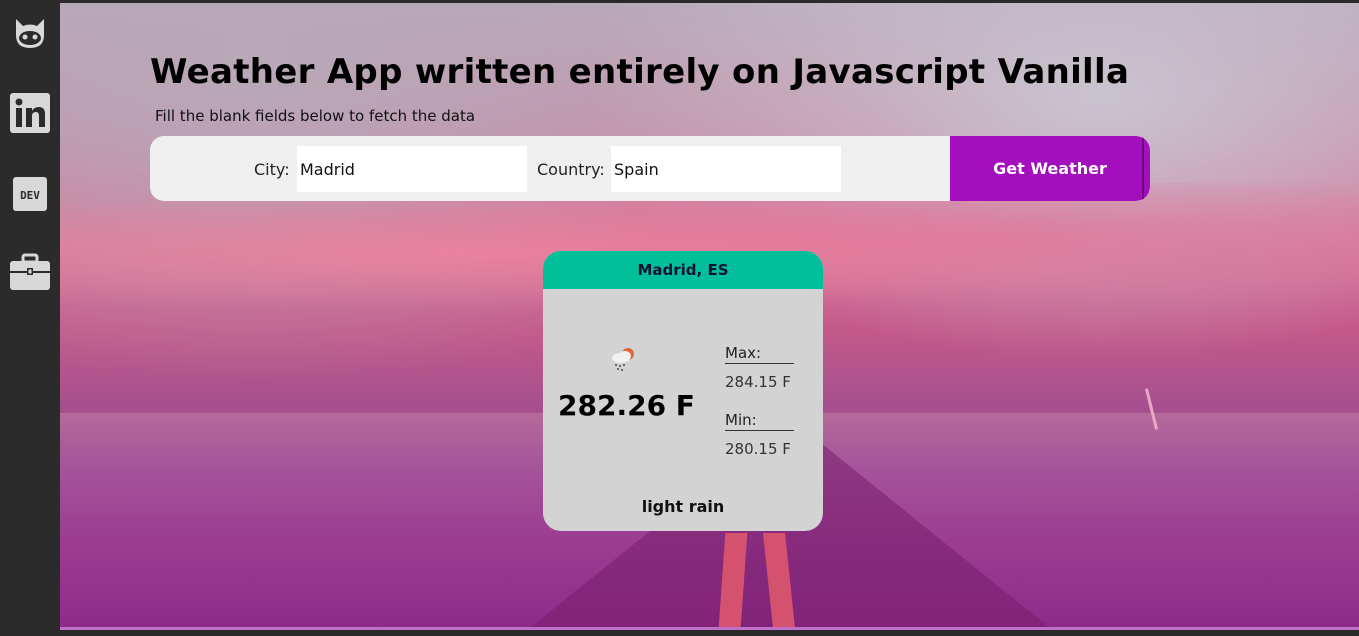  I want to click on dev-icon: DEV, so click(30, 194).